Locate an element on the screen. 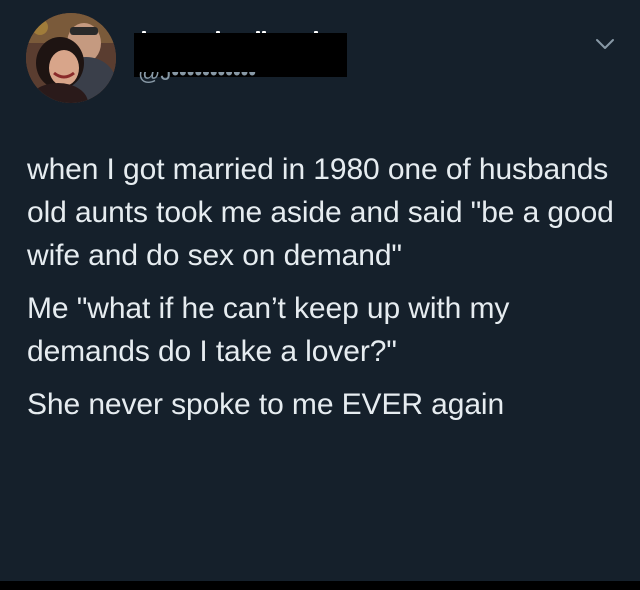  redaction-bar is located at coordinates (240, 55).